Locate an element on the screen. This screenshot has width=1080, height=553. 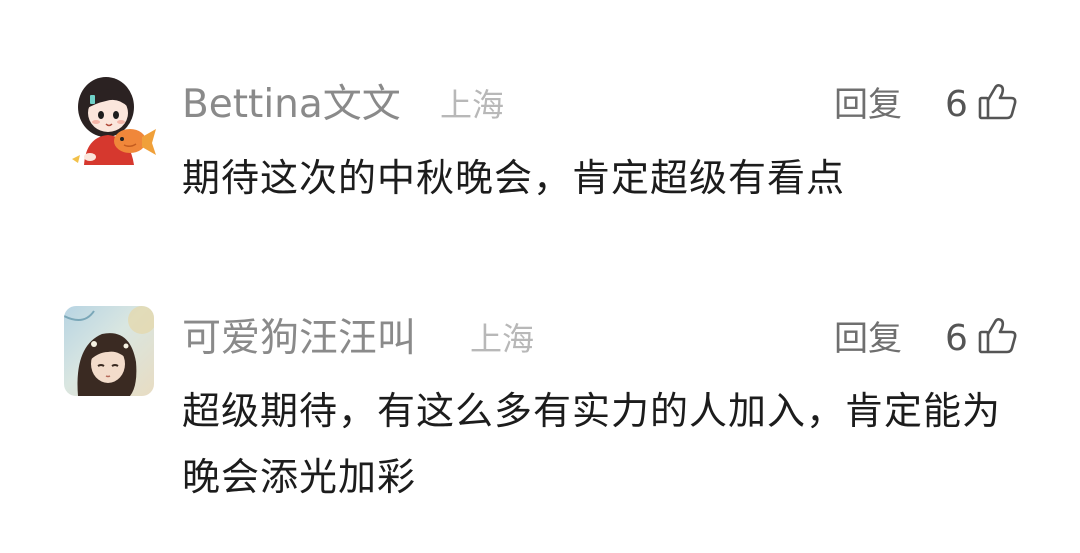
comment-text: 期待这次的中秋晚会，肯定超级有看点 is located at coordinates (514, 178).